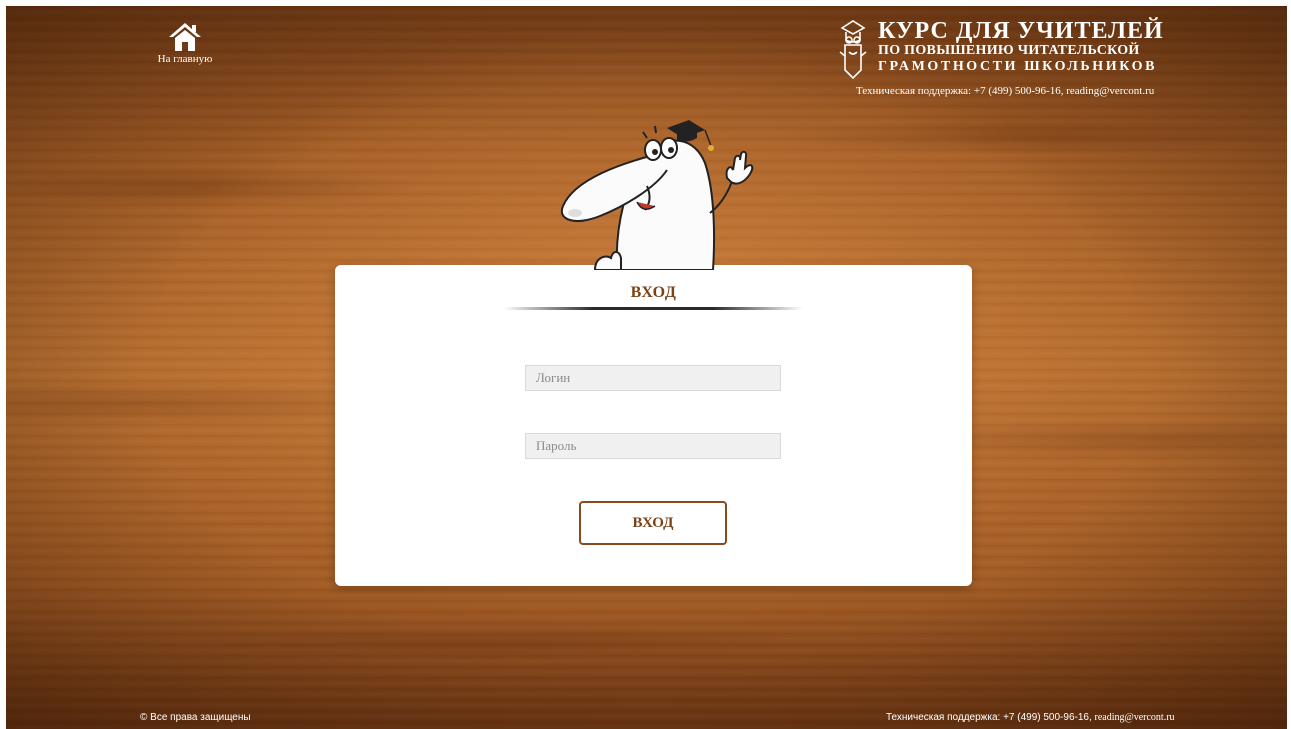 The width and height of the screenshot is (1291, 729). What do you see at coordinates (653, 378) in the screenshot?
I see `login-input` at bounding box center [653, 378].